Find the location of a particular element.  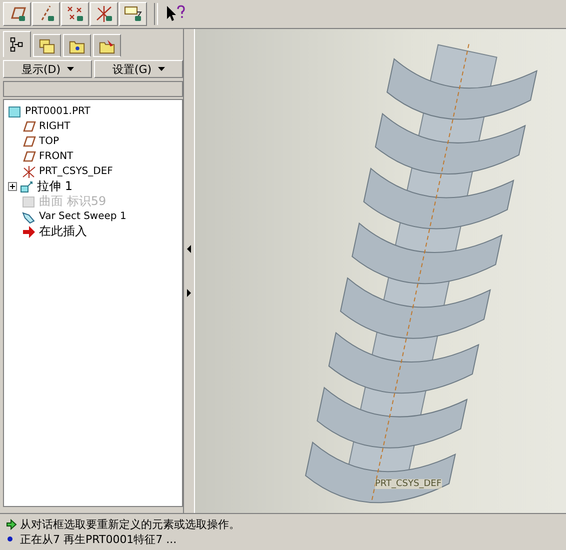

csys-label: PRT_CSYS_DEF is located at coordinates (408, 484).